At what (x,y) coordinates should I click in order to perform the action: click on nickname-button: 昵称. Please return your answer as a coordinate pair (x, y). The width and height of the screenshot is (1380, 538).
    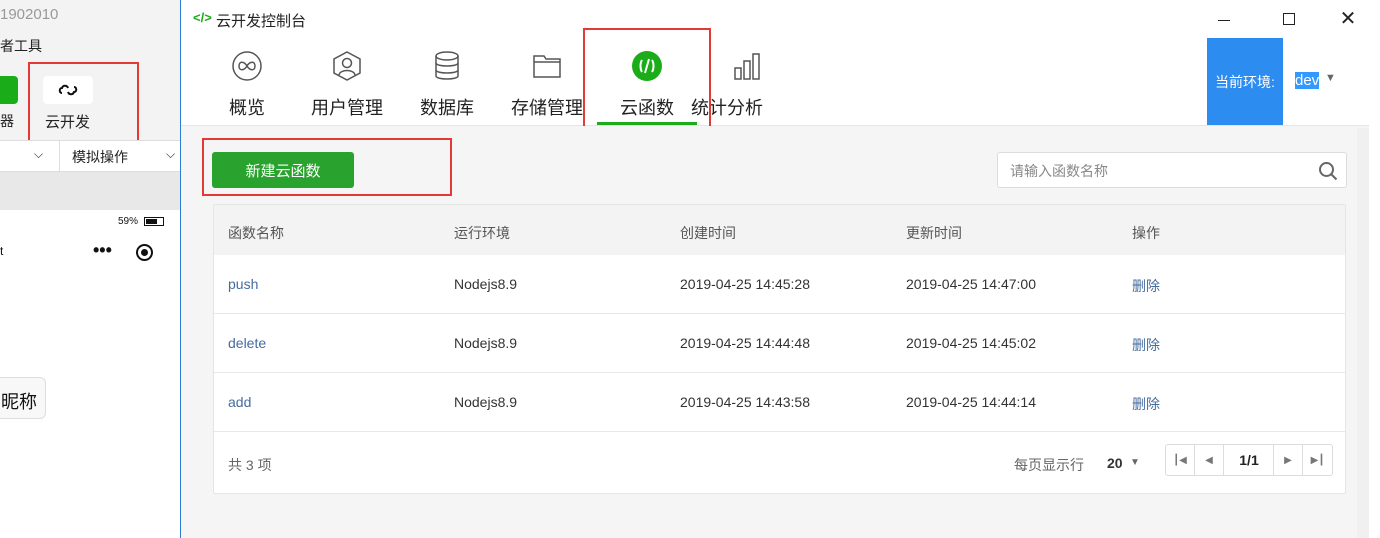
    Looking at the image, I should click on (23, 398).